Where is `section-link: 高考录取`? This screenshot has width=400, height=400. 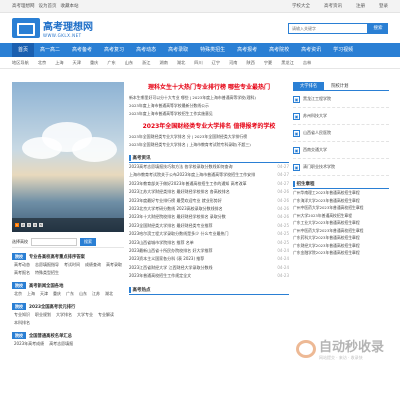 section-link: 高考录取 is located at coordinates (114, 265).